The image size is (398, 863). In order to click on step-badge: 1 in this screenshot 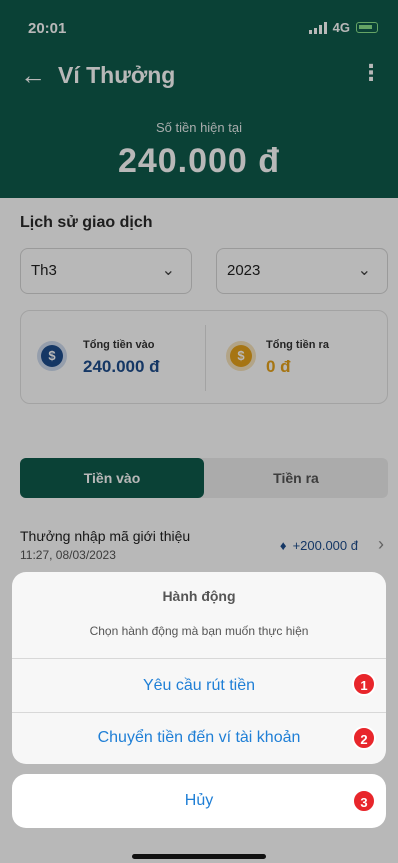, I will do `click(364, 684)`.